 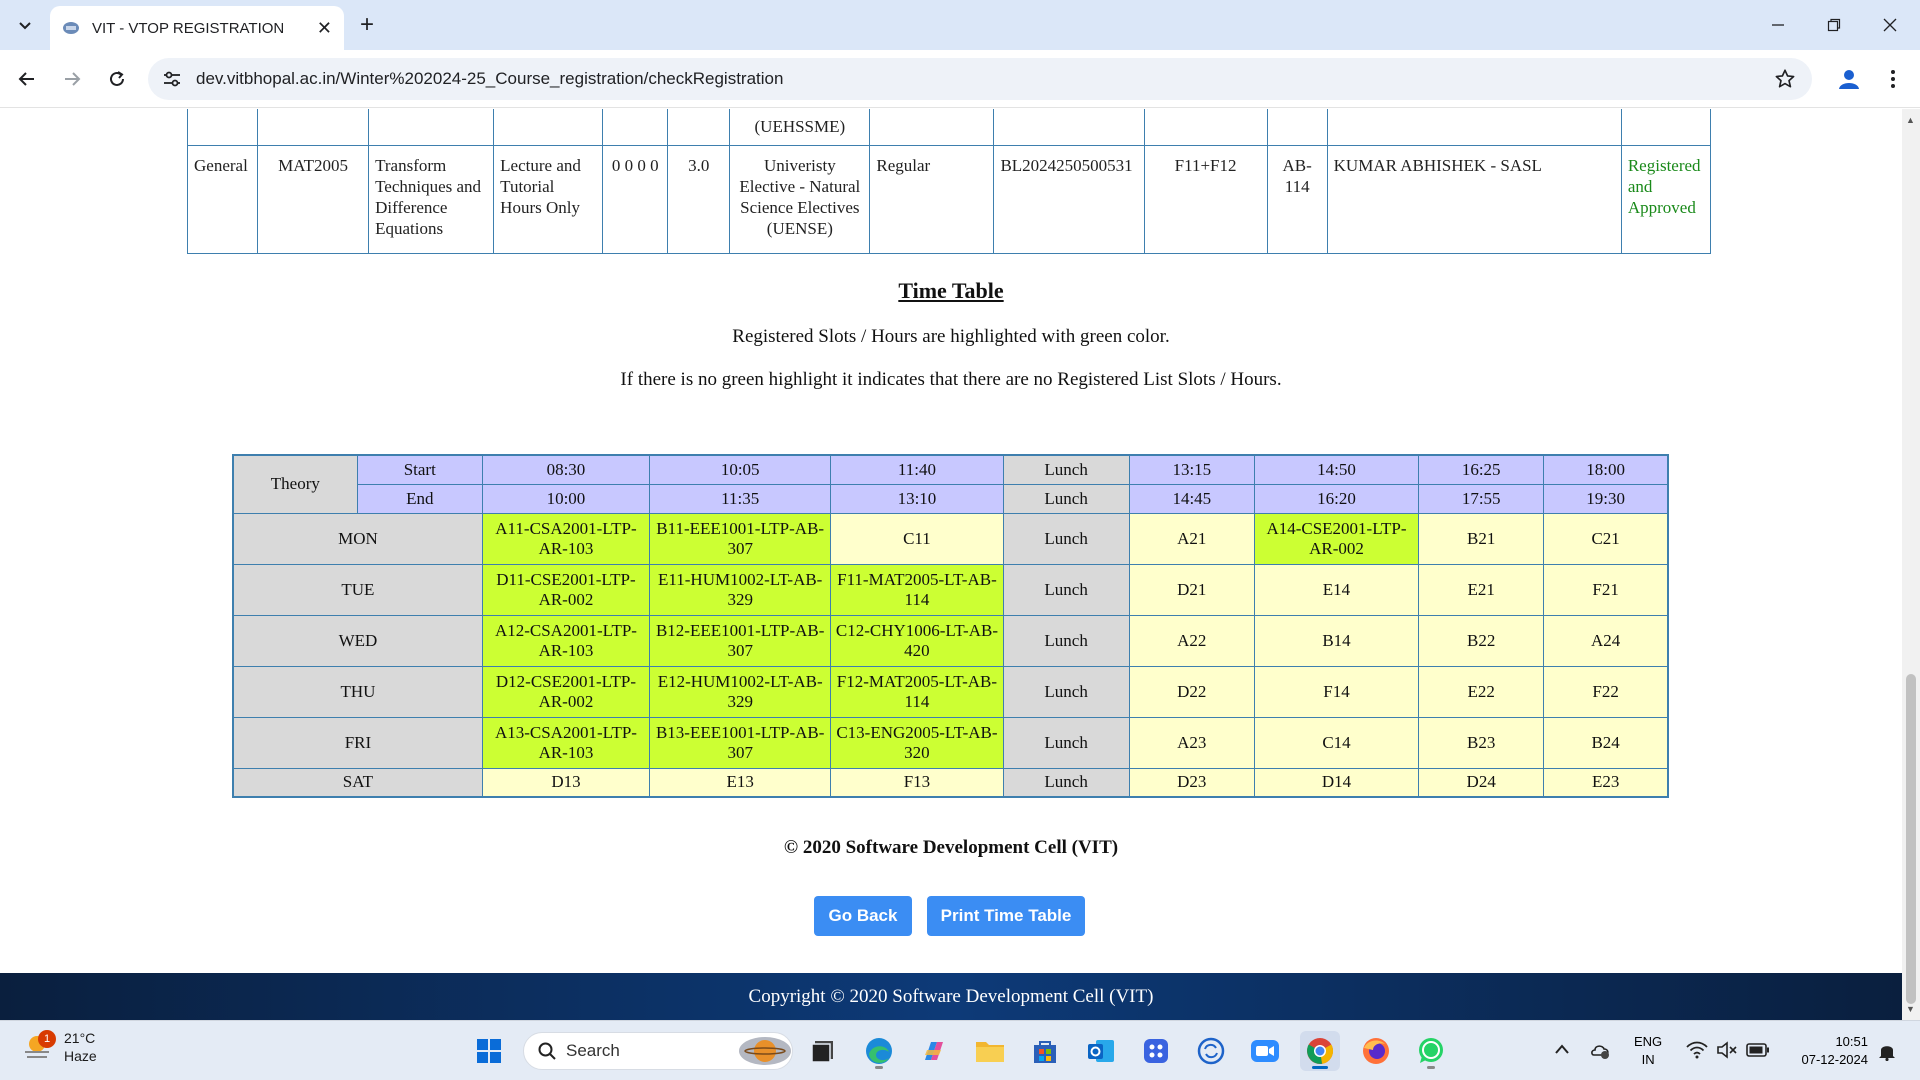 I want to click on forward-button, so click(x=72, y=79).